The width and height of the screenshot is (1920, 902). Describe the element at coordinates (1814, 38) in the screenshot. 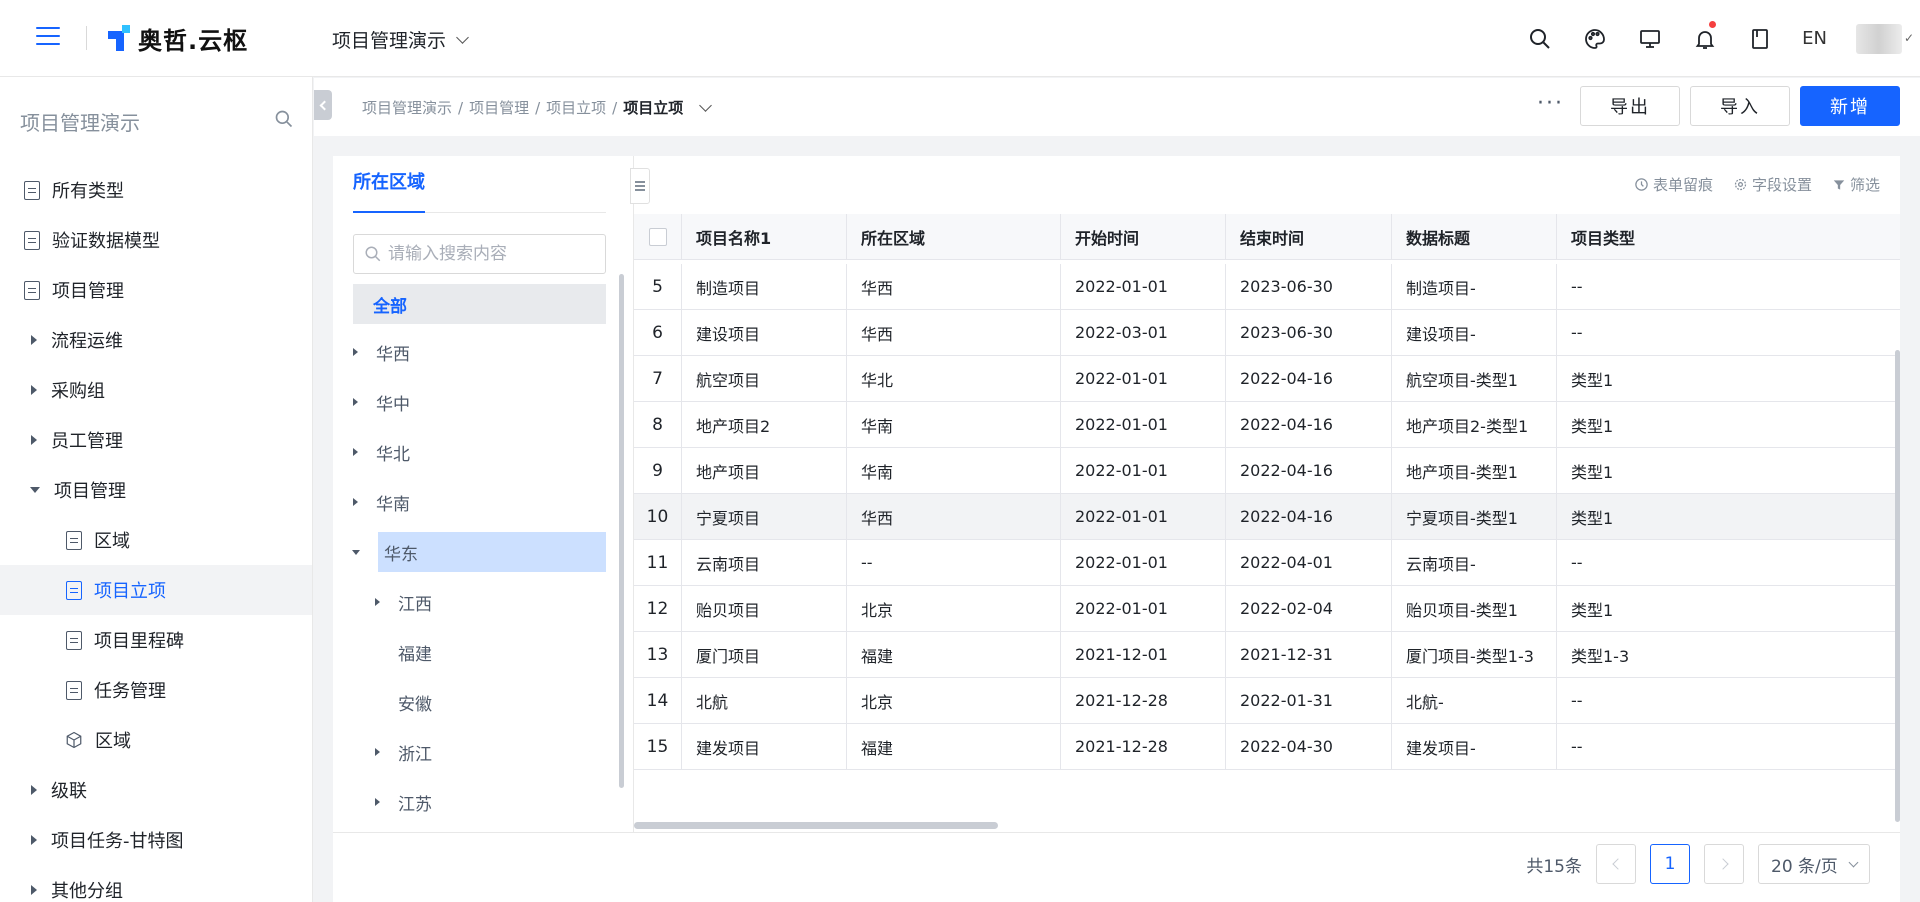

I see `language-switch: EN` at that location.